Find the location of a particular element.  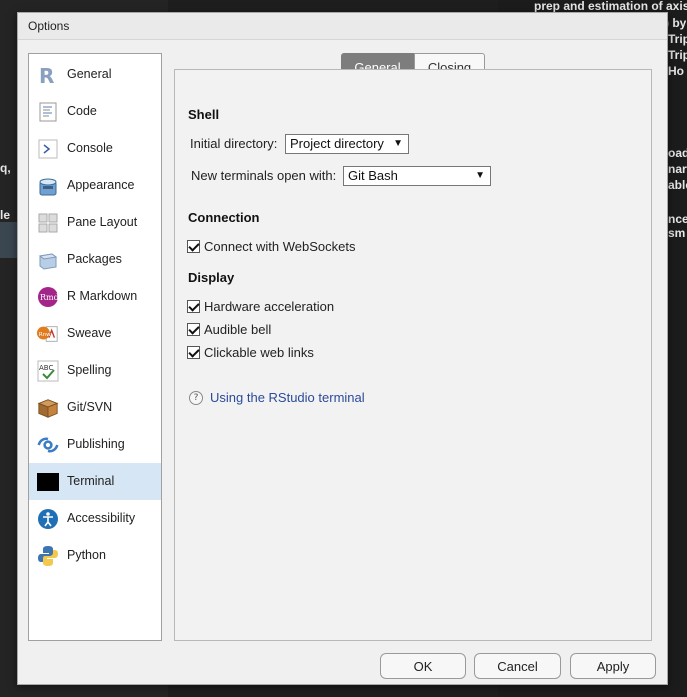

sweave-icon: Rnw is located at coordinates (48, 334).